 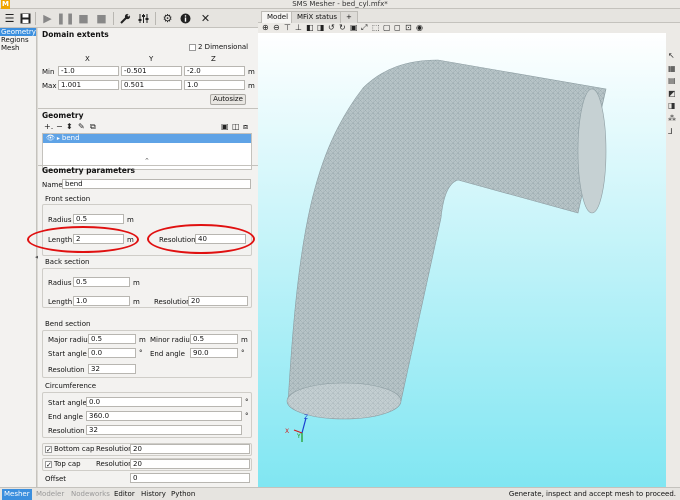 I want to click on bend-end-angle-label: End angle, so click(x=167, y=354).